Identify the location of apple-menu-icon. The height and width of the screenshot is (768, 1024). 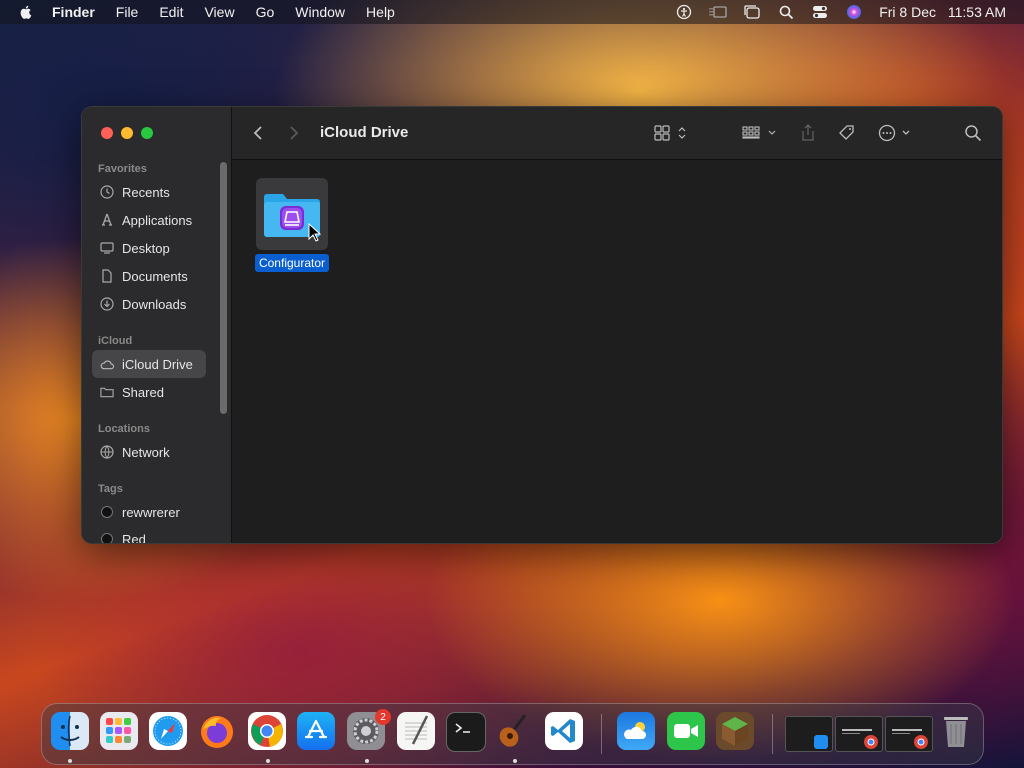
(26, 12).